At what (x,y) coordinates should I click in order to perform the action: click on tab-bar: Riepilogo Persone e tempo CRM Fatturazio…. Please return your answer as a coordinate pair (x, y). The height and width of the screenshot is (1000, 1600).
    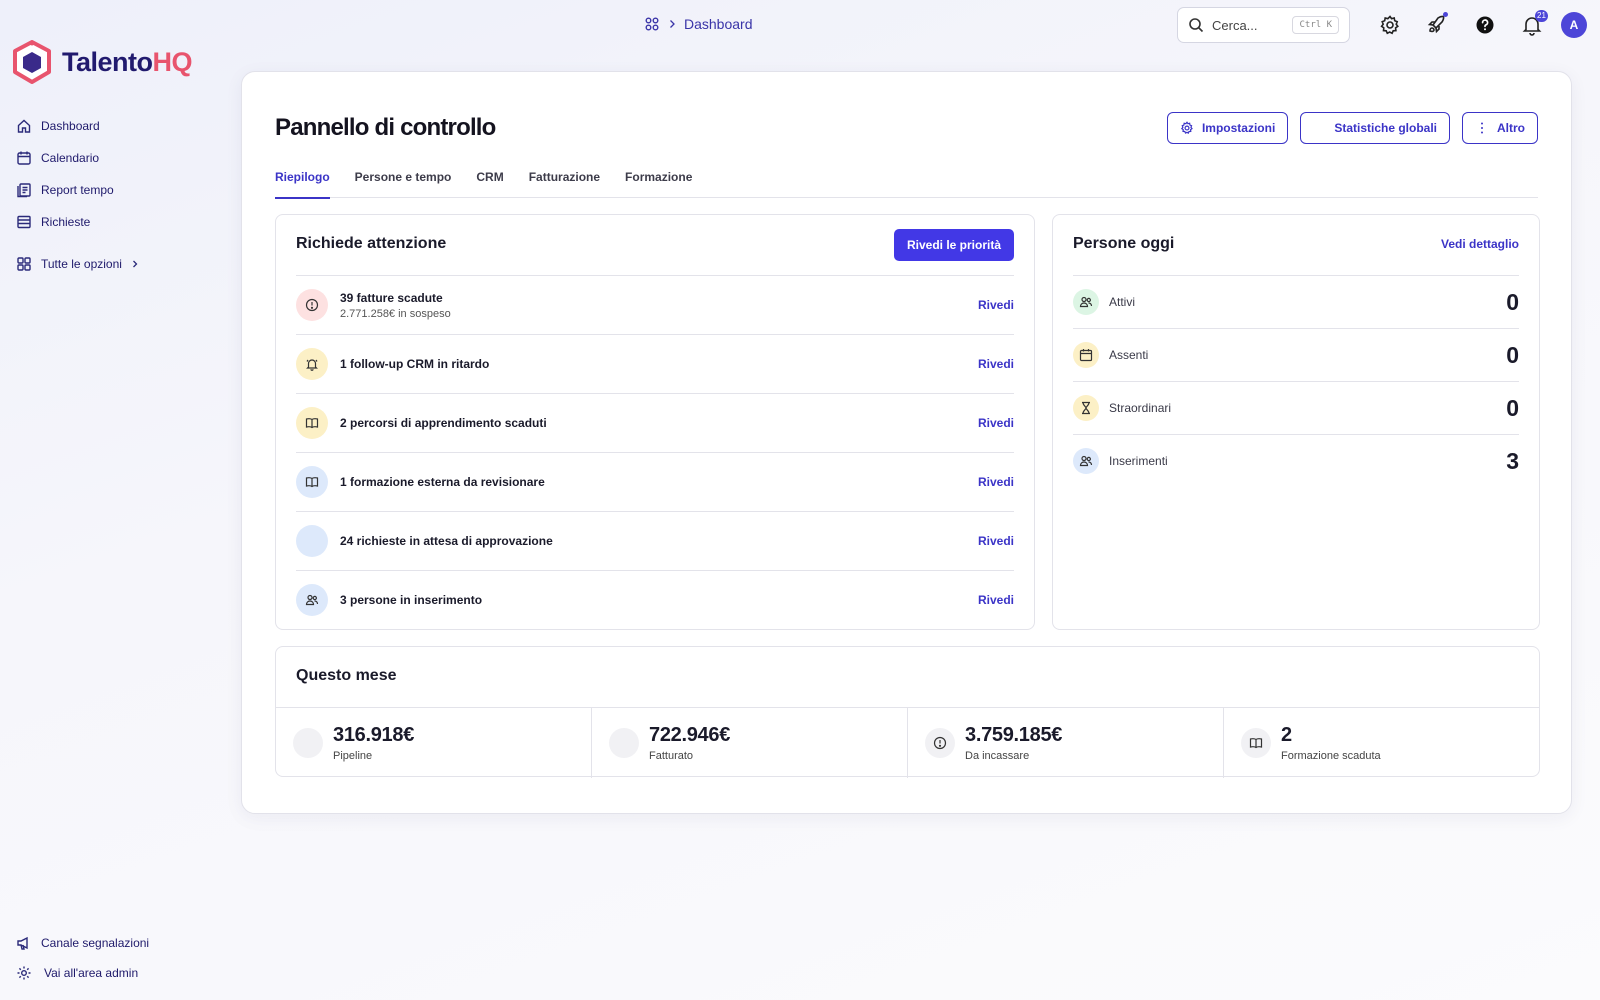
    Looking at the image, I should click on (906, 183).